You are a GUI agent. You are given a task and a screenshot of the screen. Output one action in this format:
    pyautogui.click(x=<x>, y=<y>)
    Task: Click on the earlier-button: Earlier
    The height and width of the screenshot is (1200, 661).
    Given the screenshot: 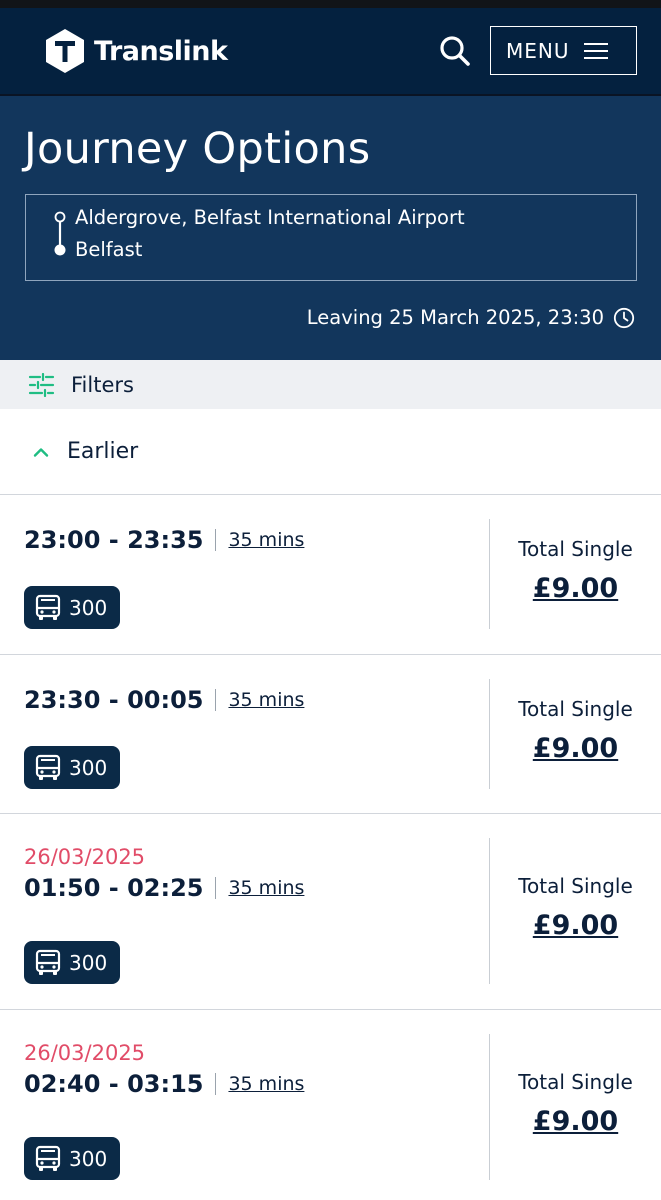 What is the action you would take?
    pyautogui.click(x=330, y=452)
    